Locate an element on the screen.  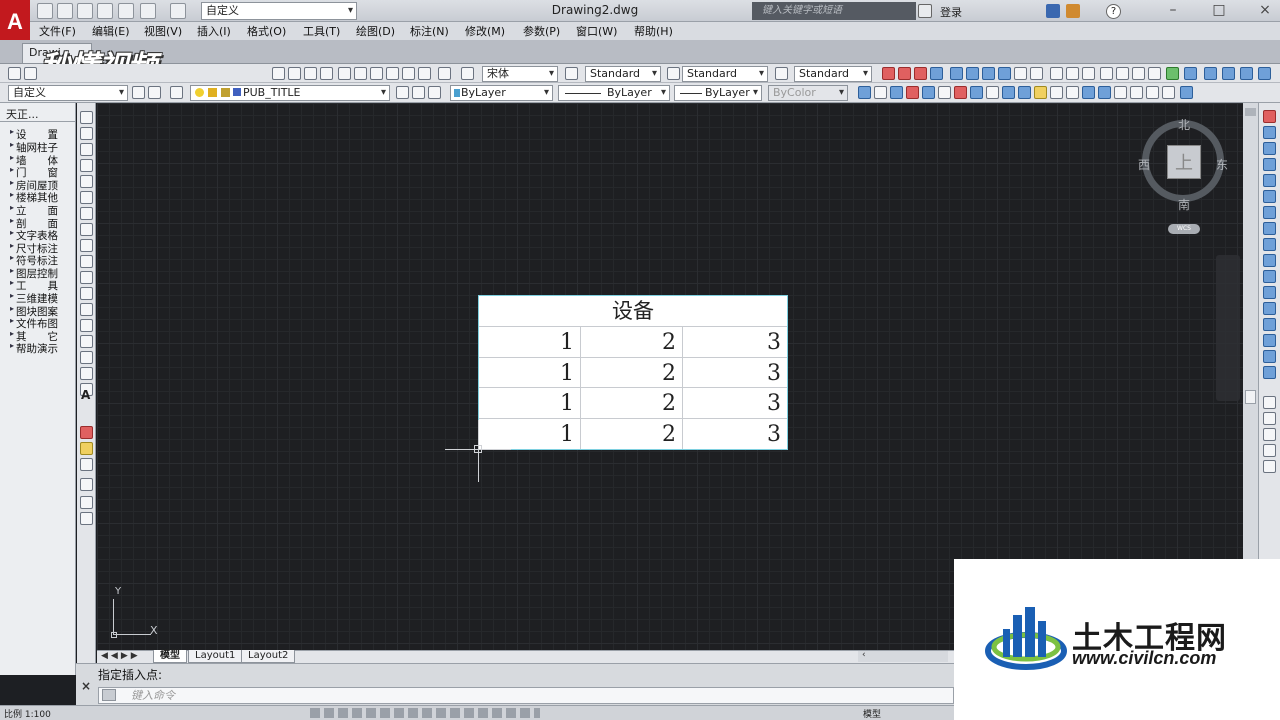
menu-parametric: 参数(P) is located at coordinates (541, 31).